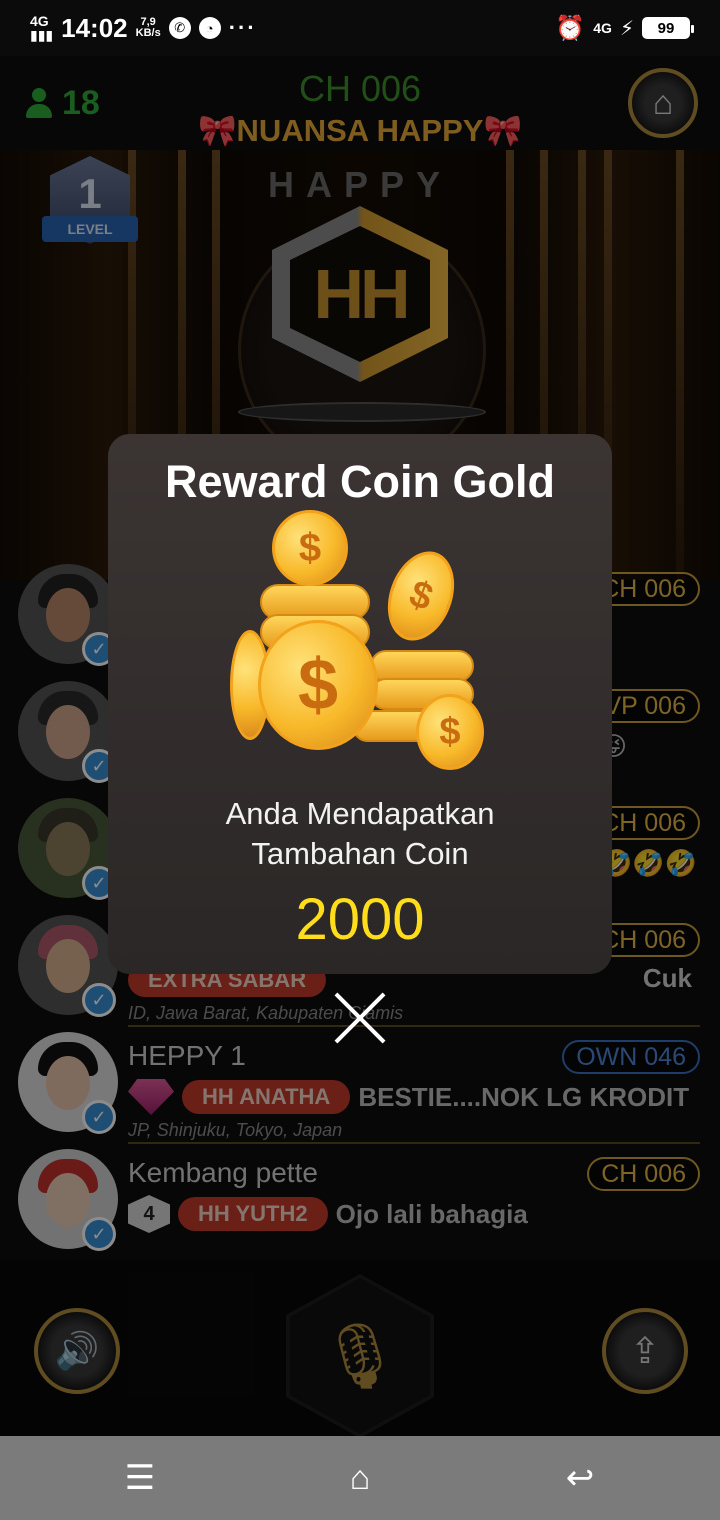  I want to click on home-nav-button: ⌂, so click(360, 1478).